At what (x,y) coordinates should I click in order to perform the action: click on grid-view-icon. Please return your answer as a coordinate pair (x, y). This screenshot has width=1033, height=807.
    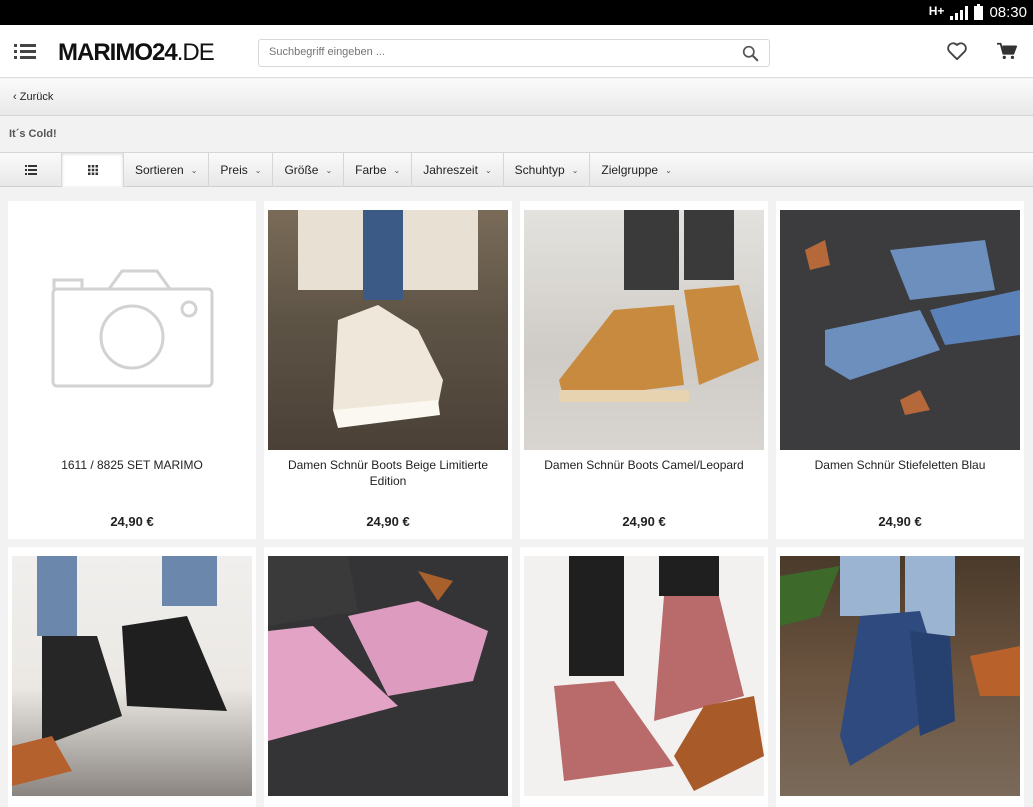
    Looking at the image, I should click on (93, 170).